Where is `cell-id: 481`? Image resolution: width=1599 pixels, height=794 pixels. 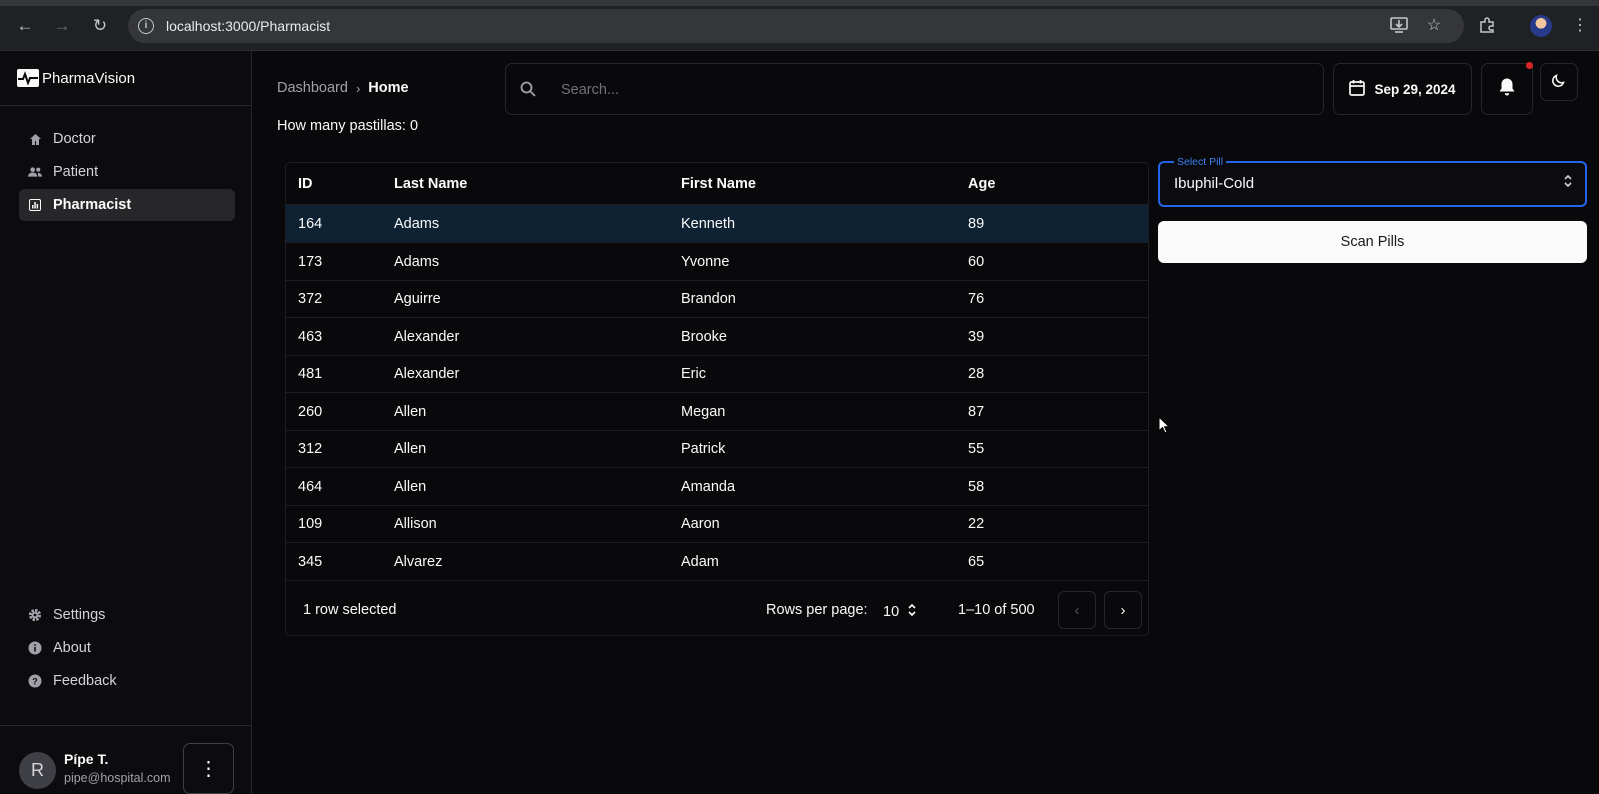 cell-id: 481 is located at coordinates (310, 374).